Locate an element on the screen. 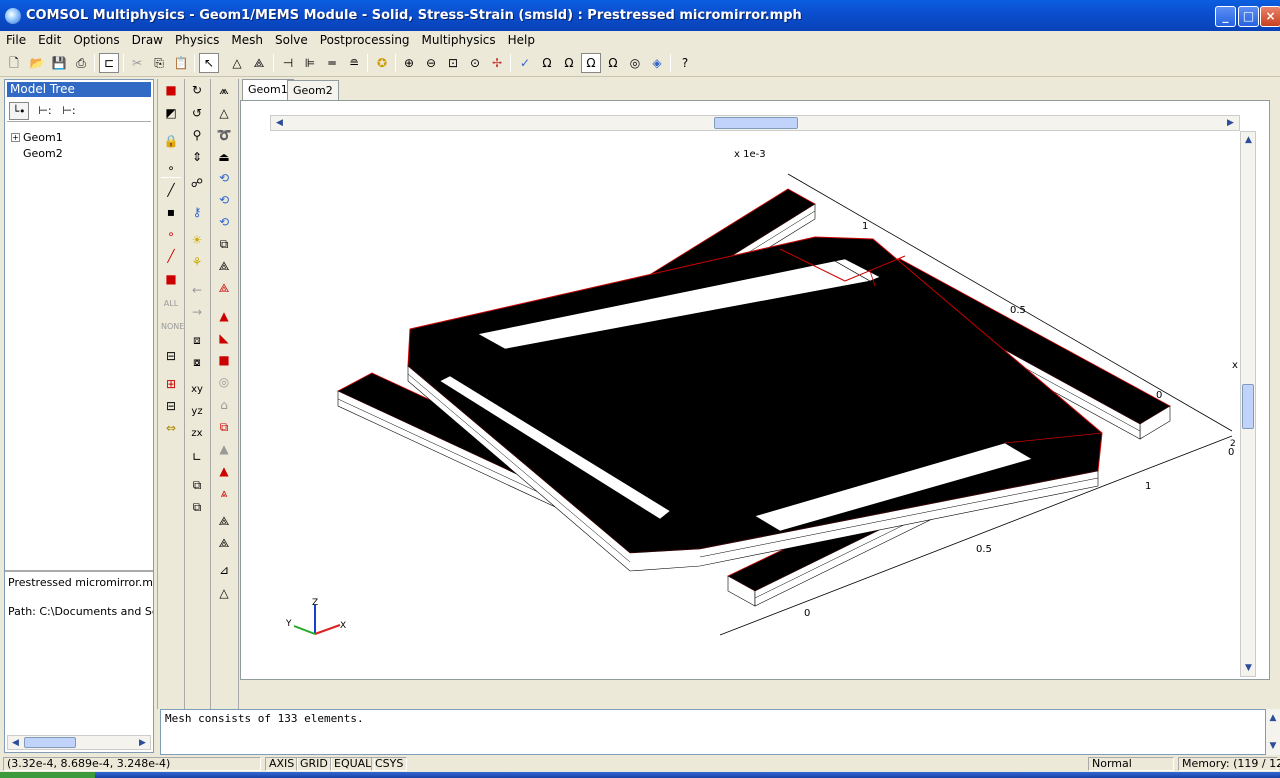 The width and height of the screenshot is (1280, 778). mesh-edge-icon: ⊿ is located at coordinates (224, 570).